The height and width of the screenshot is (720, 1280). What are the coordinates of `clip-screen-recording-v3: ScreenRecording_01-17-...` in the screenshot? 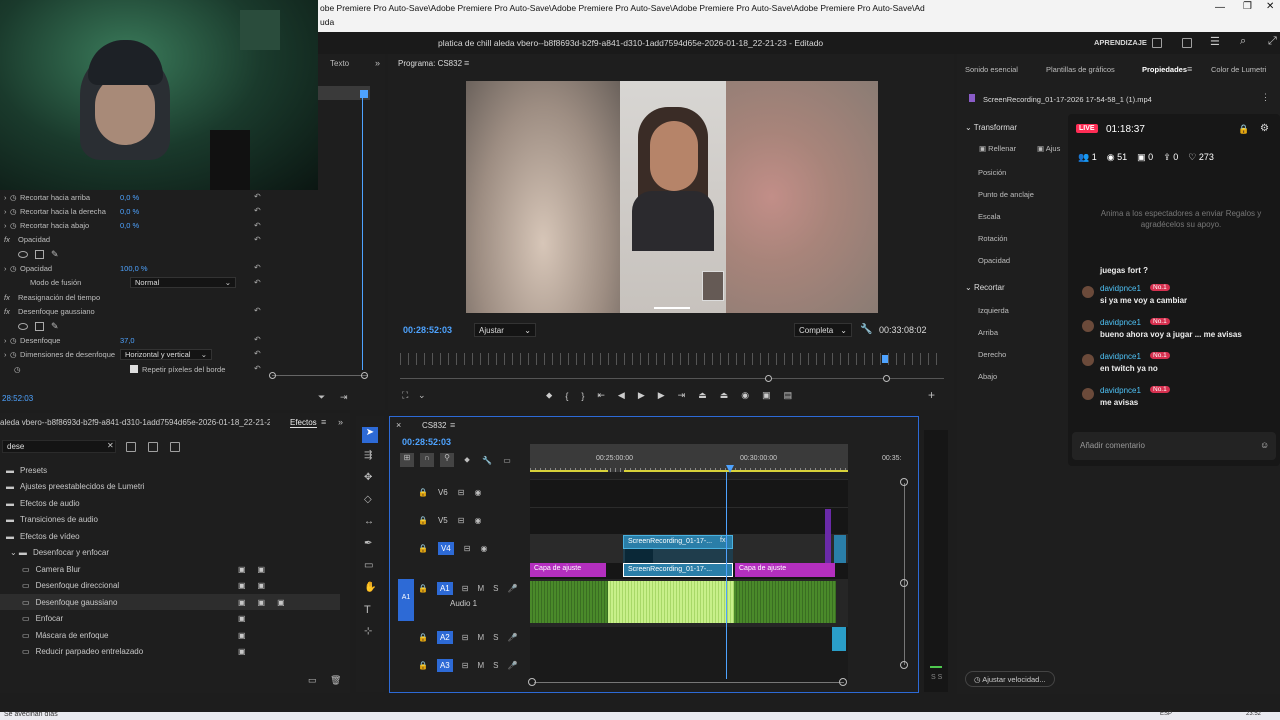 It's located at (678, 570).